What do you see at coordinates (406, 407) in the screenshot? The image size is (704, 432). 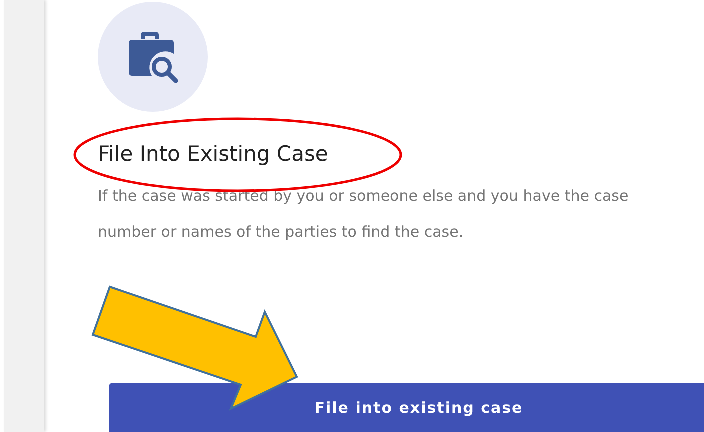 I see `file-into-case-button: File into existing case` at bounding box center [406, 407].